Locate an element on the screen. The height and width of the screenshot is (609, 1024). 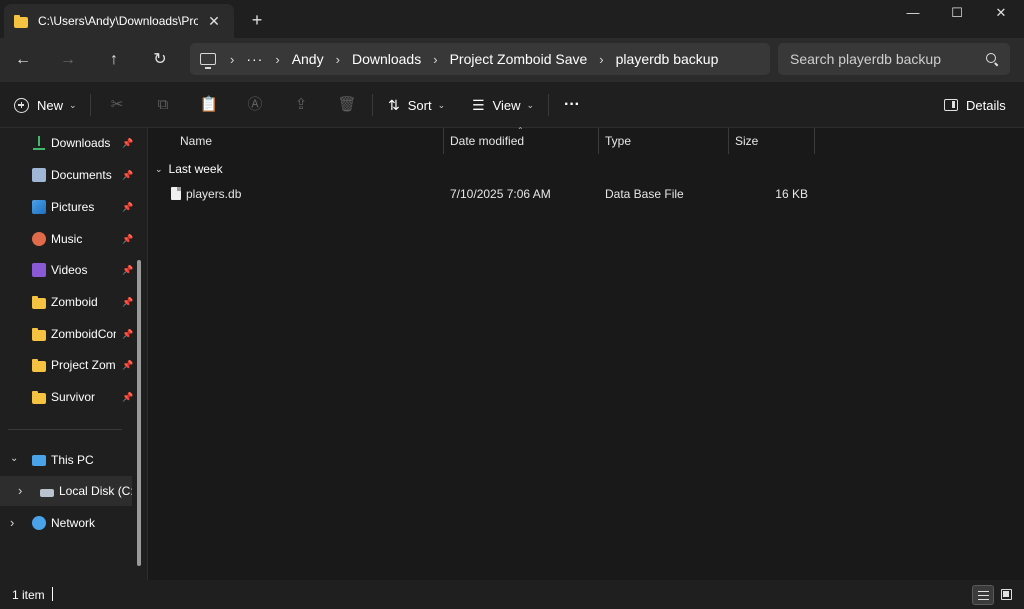
sidebar-item-network: › Network is located at coordinates (66, 523).